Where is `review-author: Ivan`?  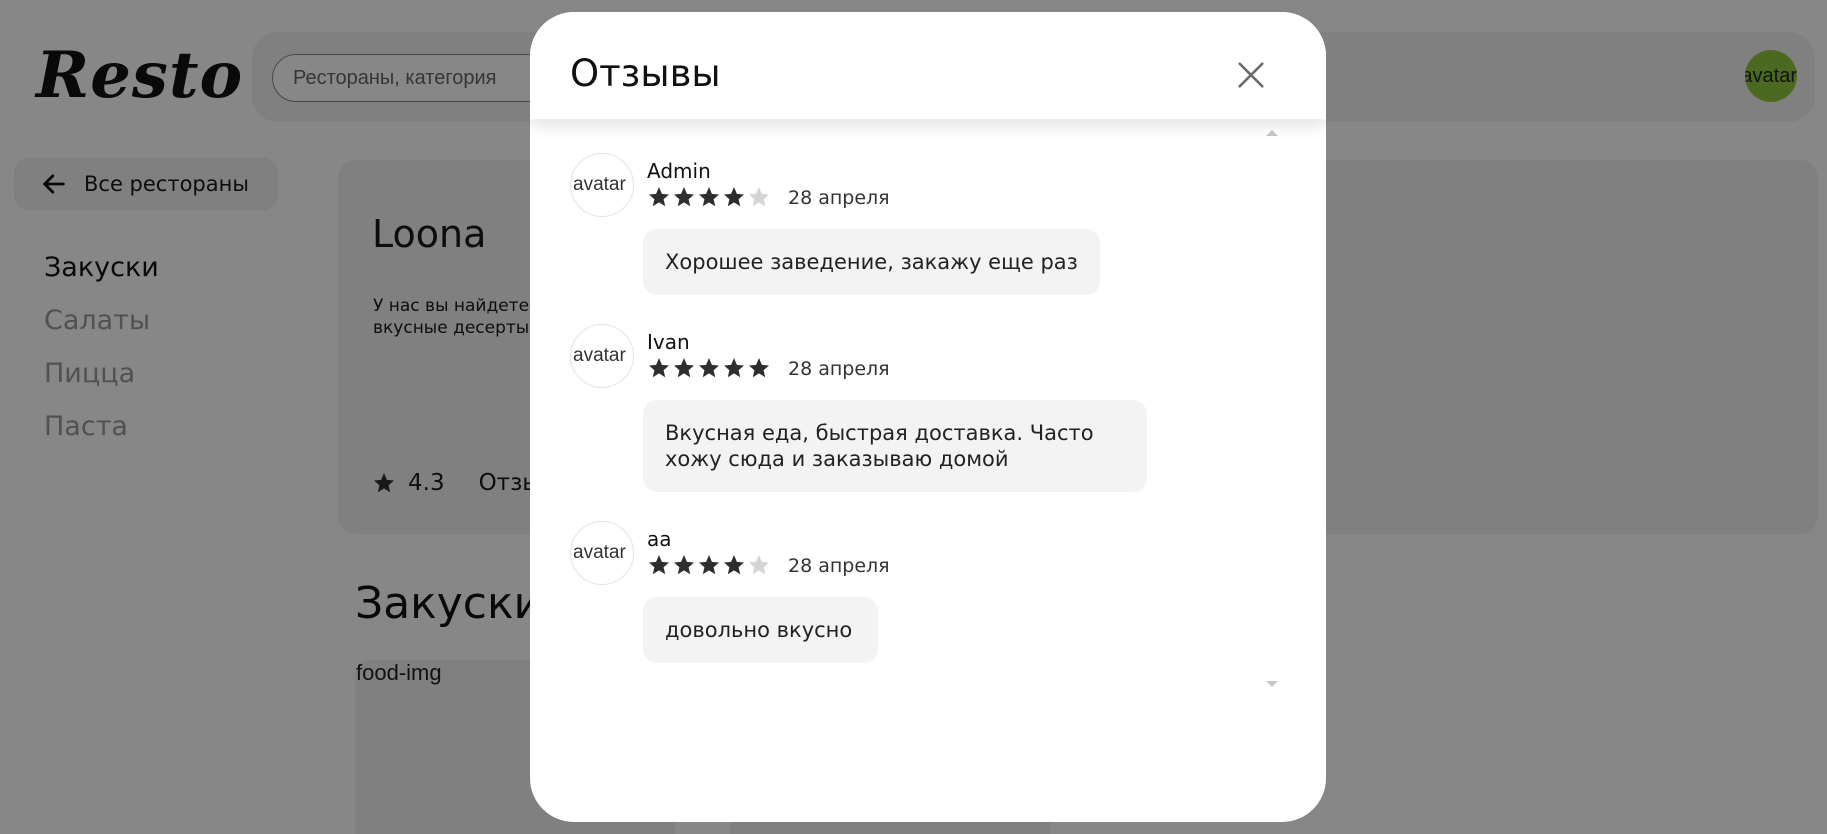 review-author: Ivan is located at coordinates (668, 342).